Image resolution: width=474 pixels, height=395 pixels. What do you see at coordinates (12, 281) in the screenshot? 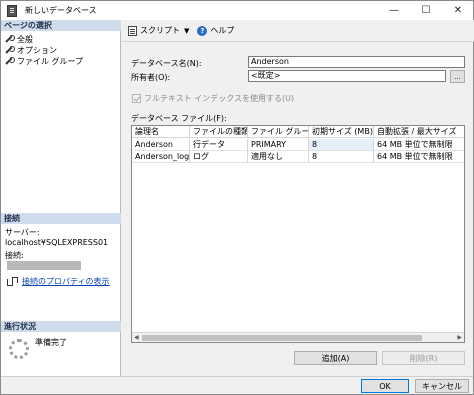
I see `link-icon` at bounding box center [12, 281].